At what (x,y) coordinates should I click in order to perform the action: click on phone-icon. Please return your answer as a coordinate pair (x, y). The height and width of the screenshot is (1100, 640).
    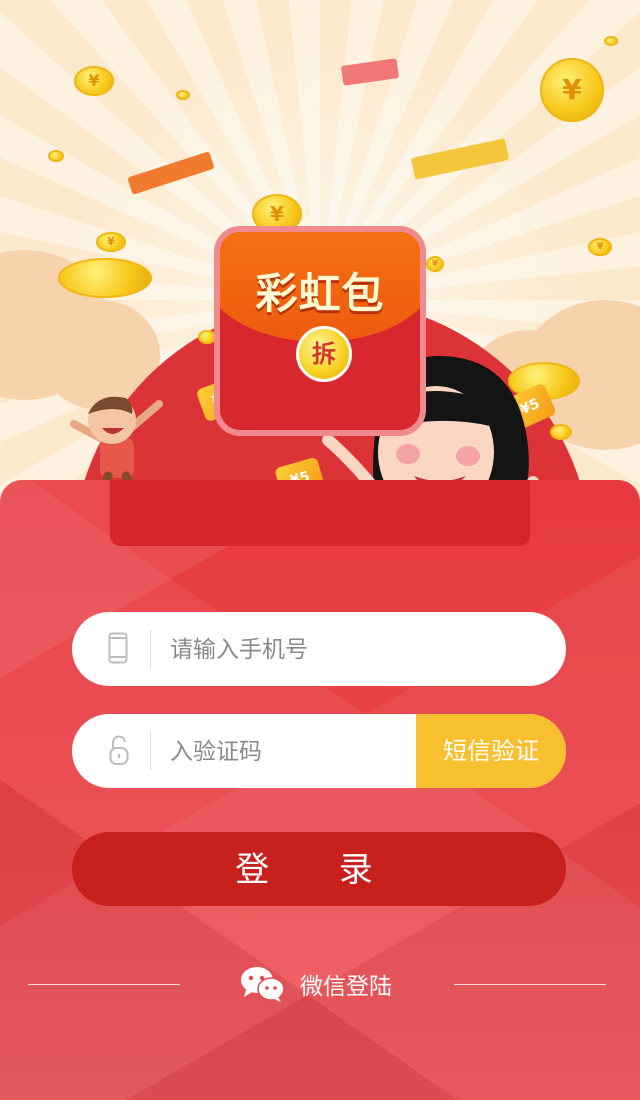
    Looking at the image, I should click on (118, 648).